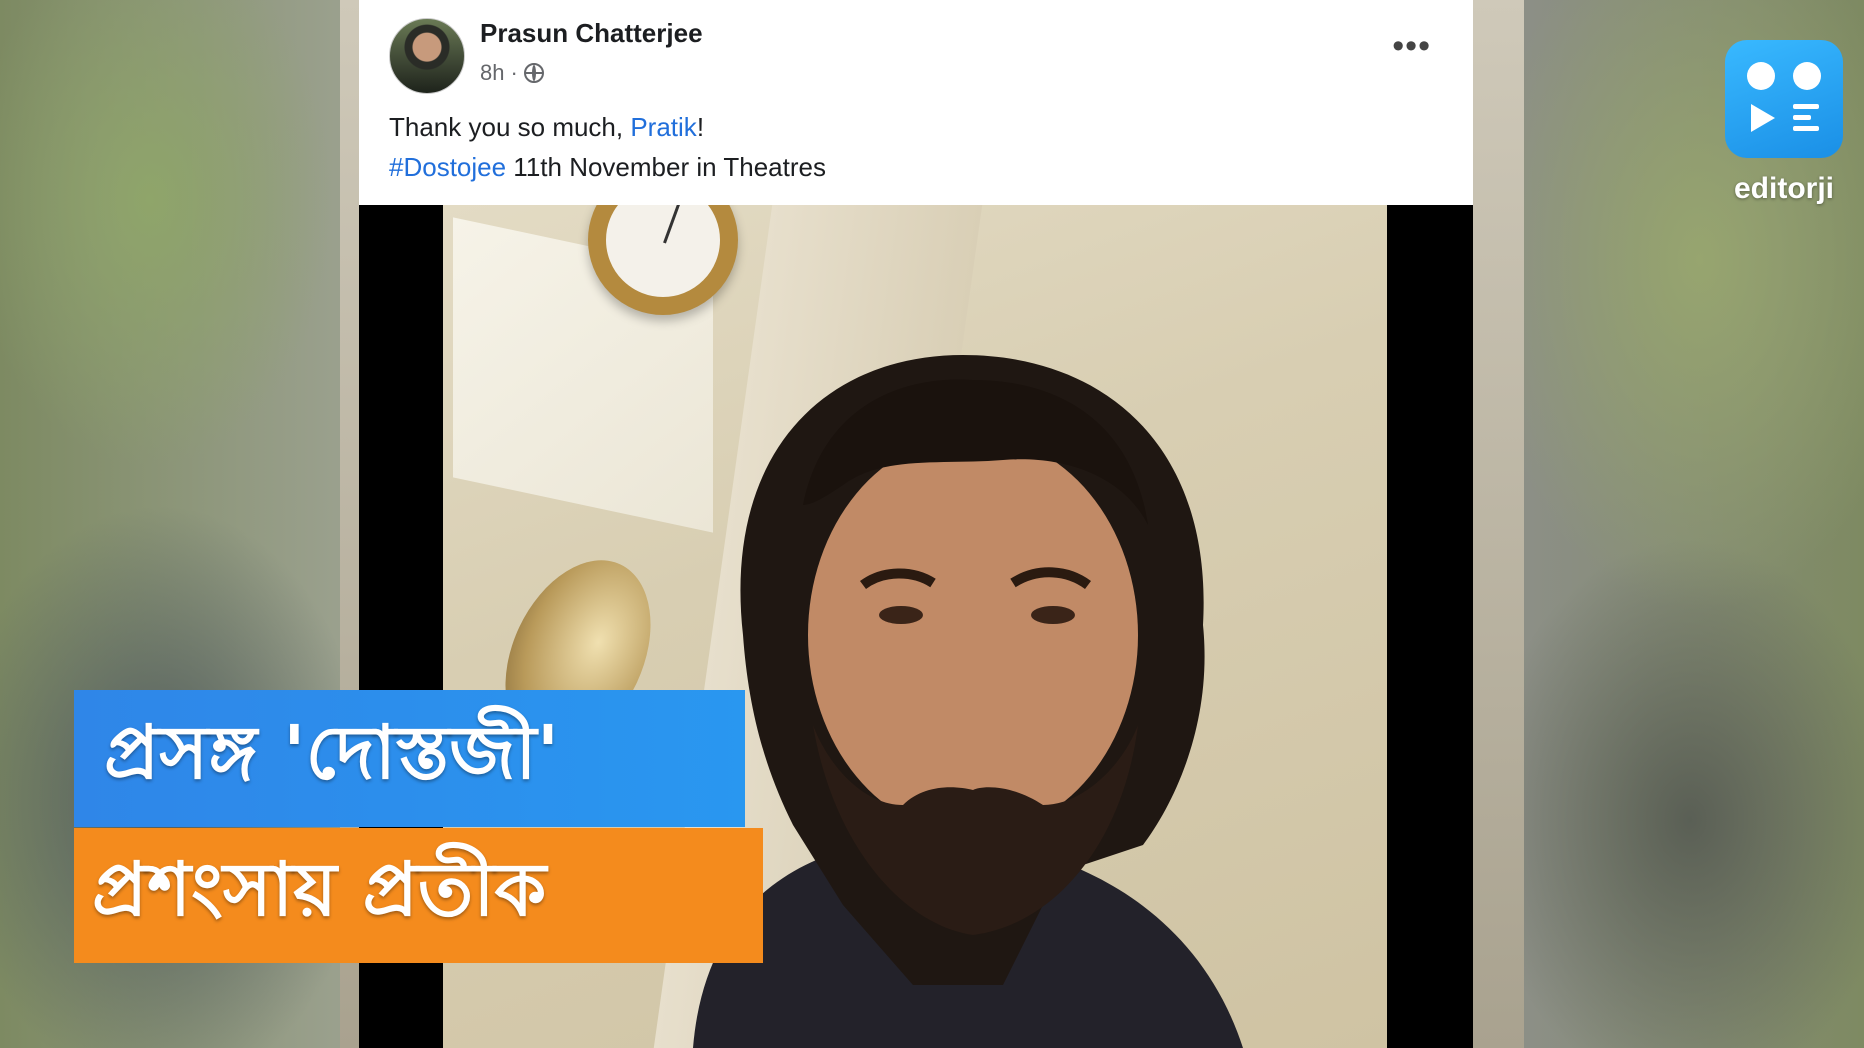 The height and width of the screenshot is (1048, 1864). Describe the element at coordinates (666, 167) in the screenshot. I see `text-release: 11th November in Theatres` at that location.